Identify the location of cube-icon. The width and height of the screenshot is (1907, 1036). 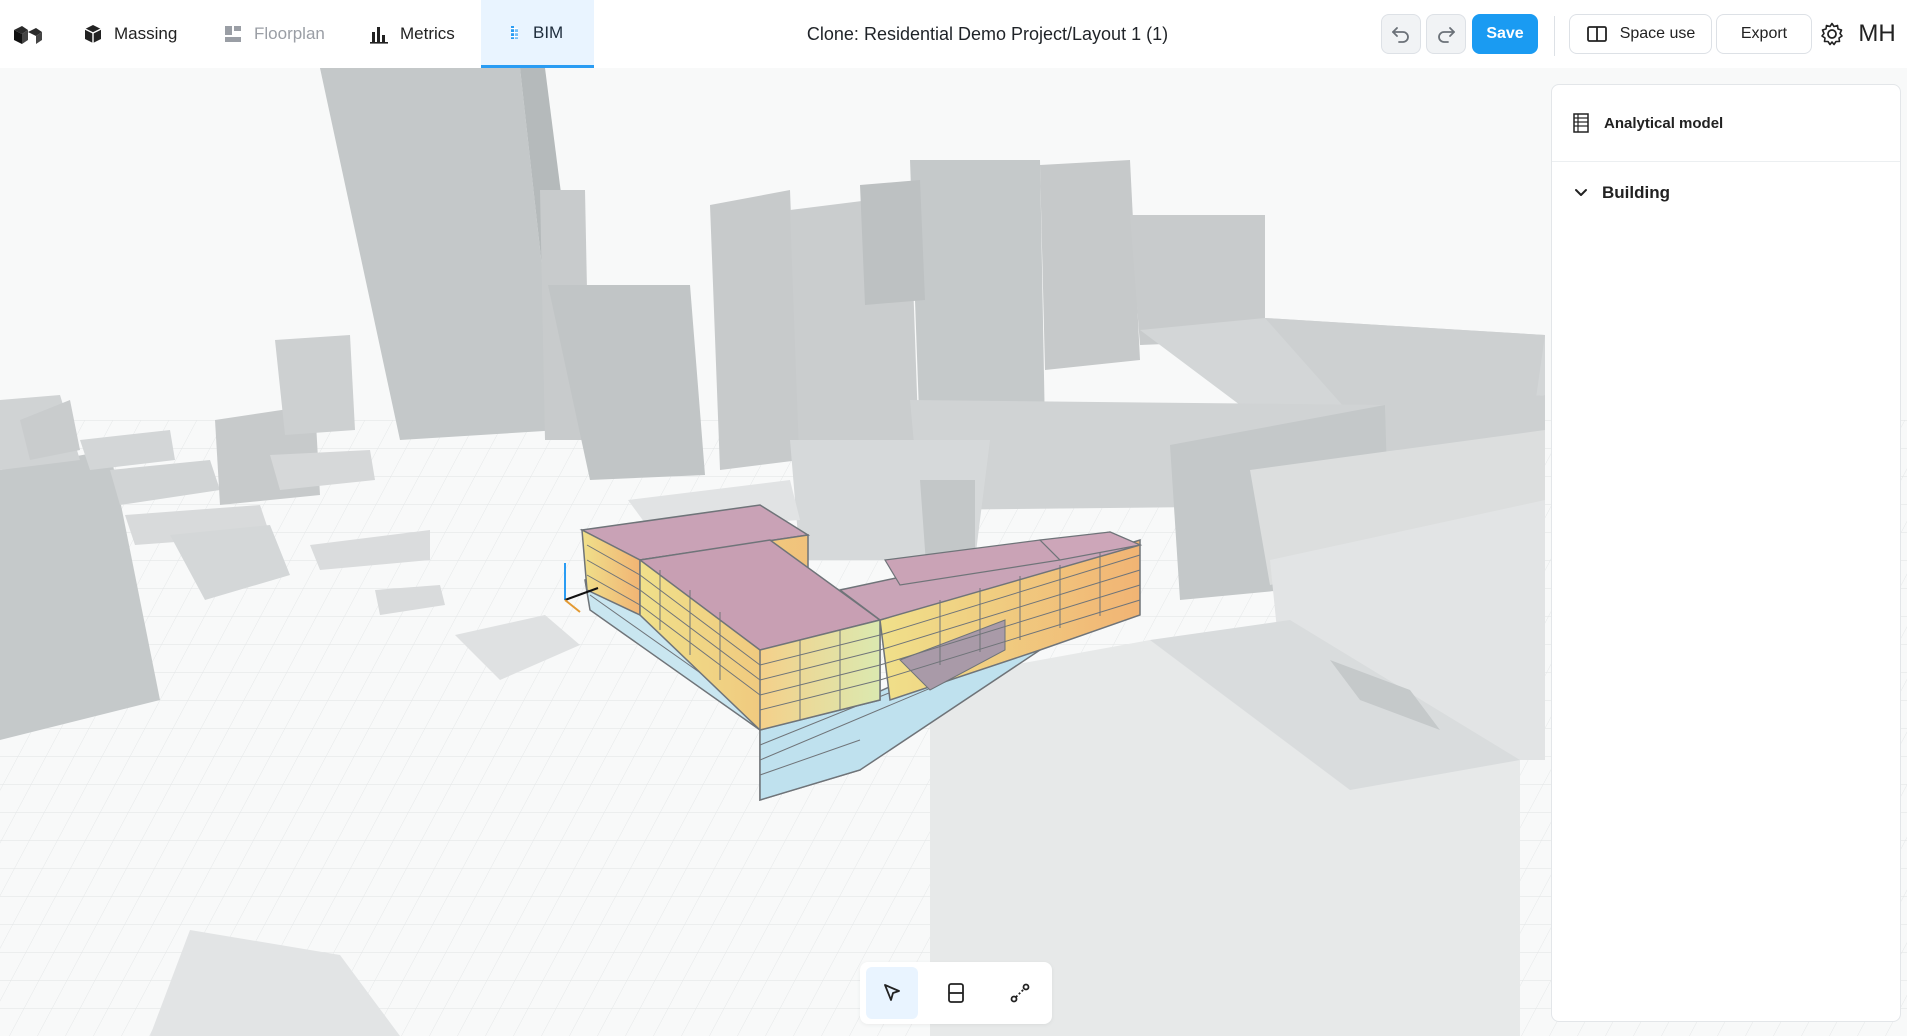
(93, 34).